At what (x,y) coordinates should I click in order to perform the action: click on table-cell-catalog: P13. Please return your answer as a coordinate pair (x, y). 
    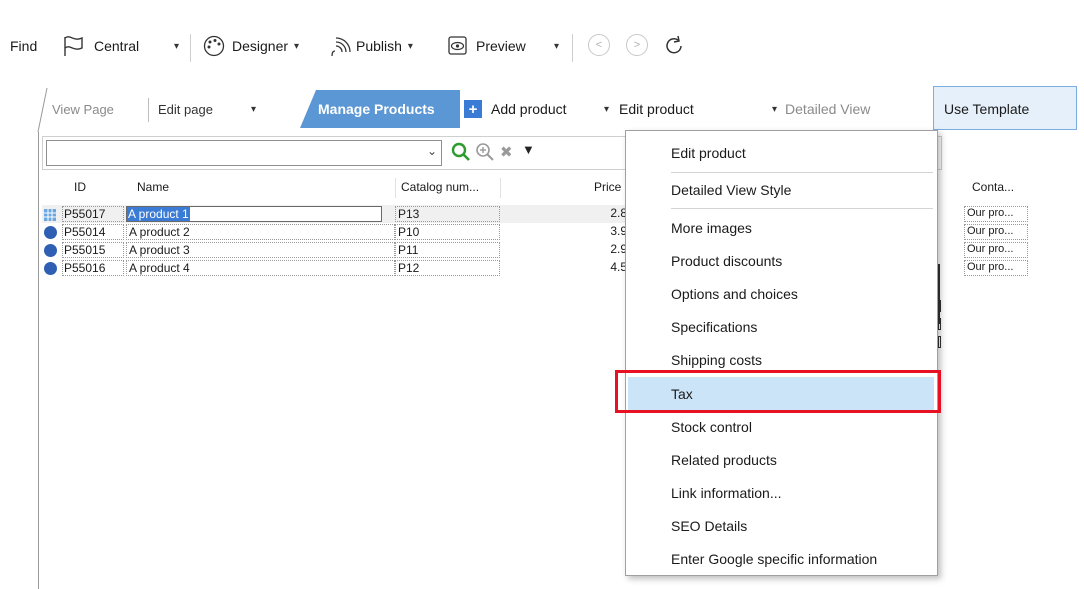
    Looking at the image, I should click on (447, 214).